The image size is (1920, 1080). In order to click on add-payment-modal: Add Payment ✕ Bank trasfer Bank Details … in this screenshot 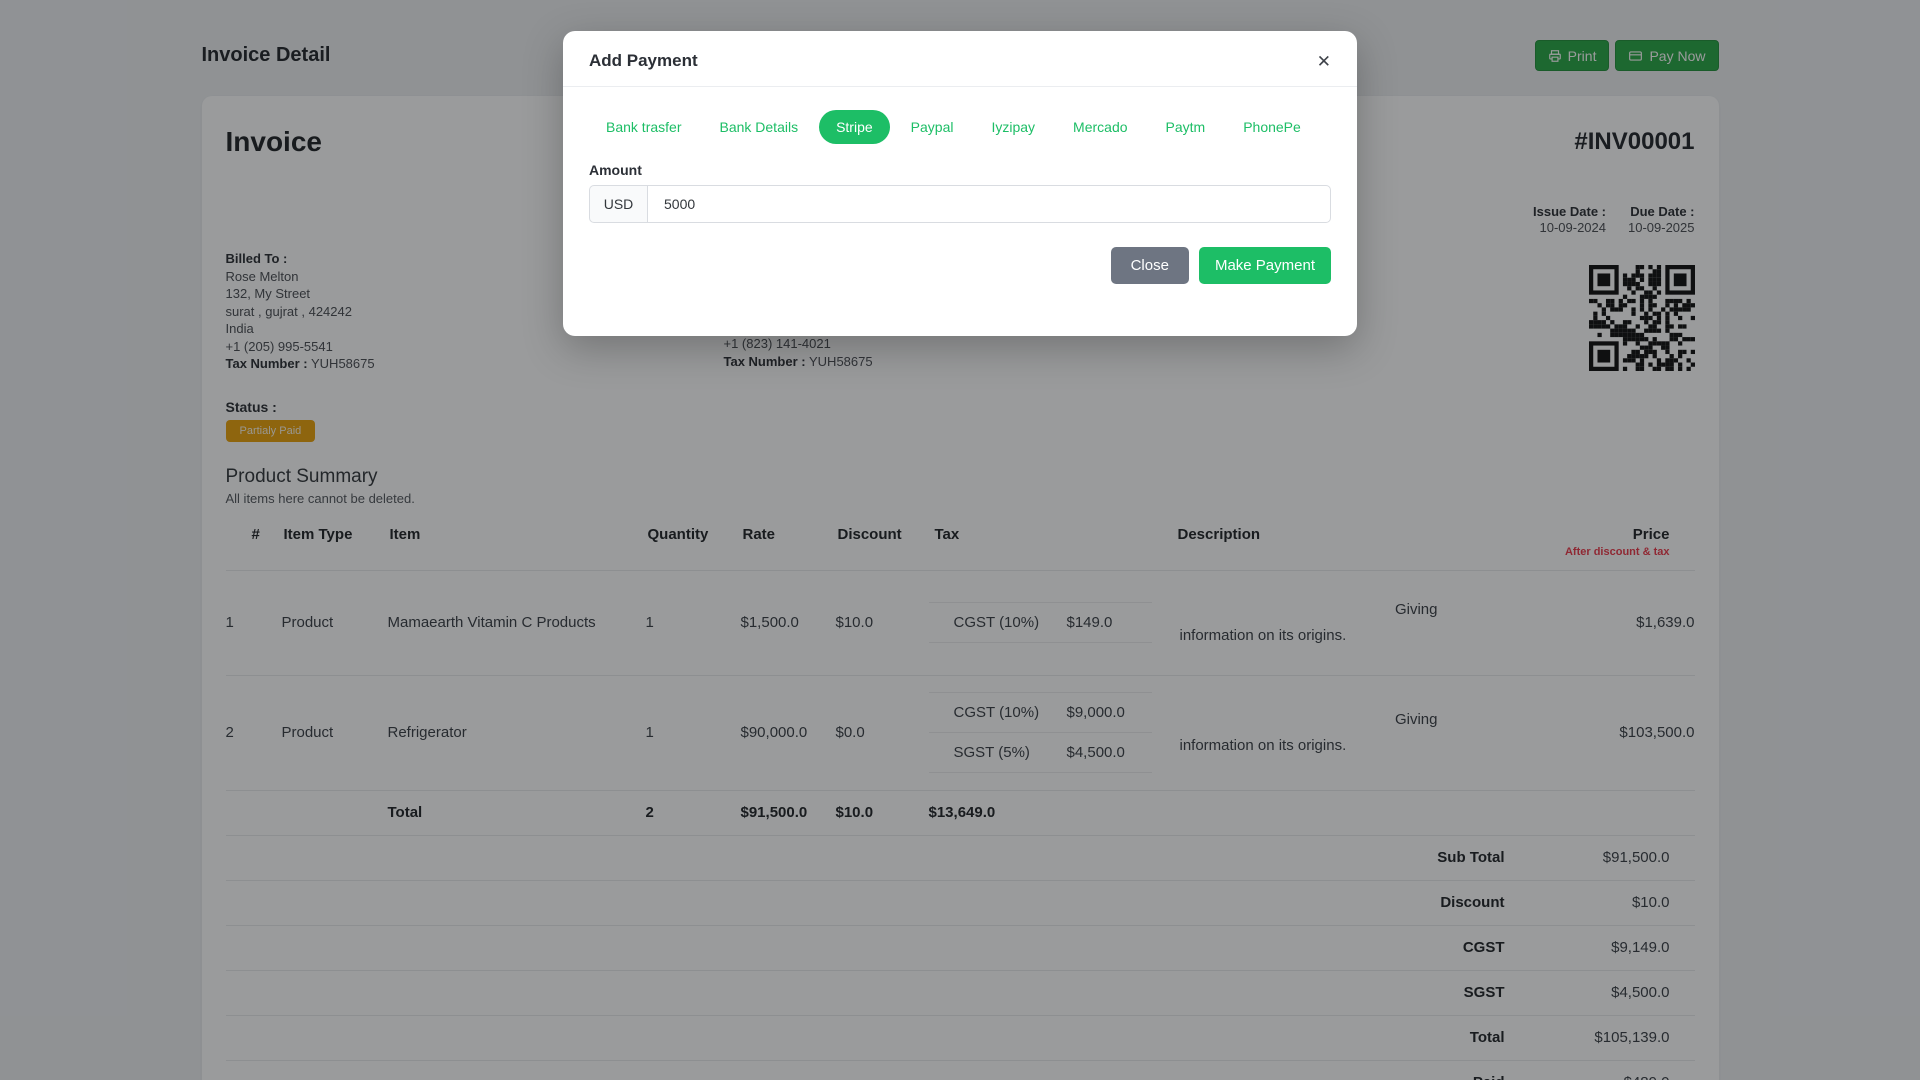, I will do `click(960, 183)`.